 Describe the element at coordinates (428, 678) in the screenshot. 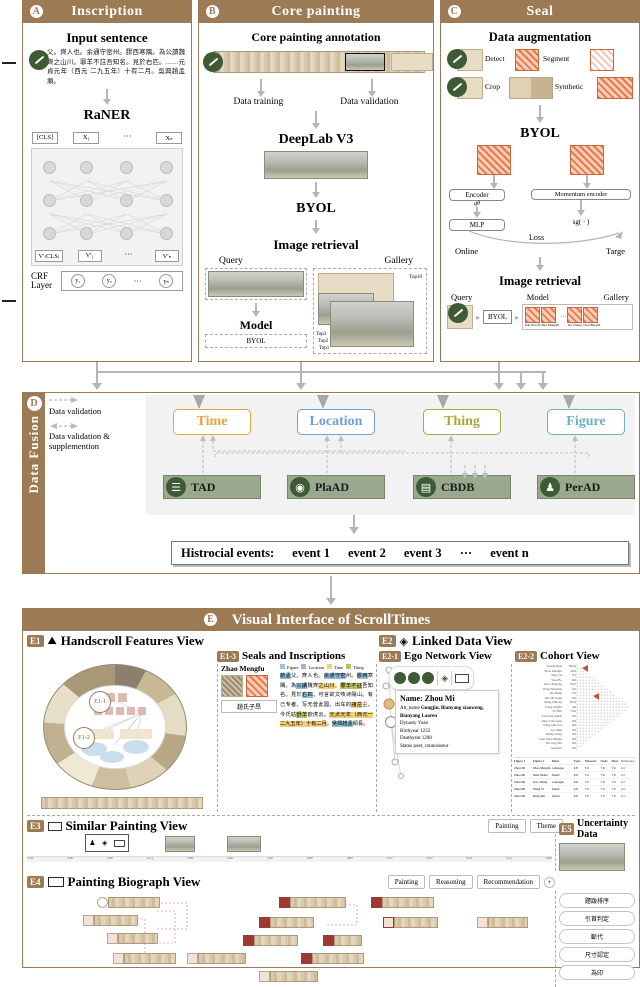

I see `stamp-icon` at that location.